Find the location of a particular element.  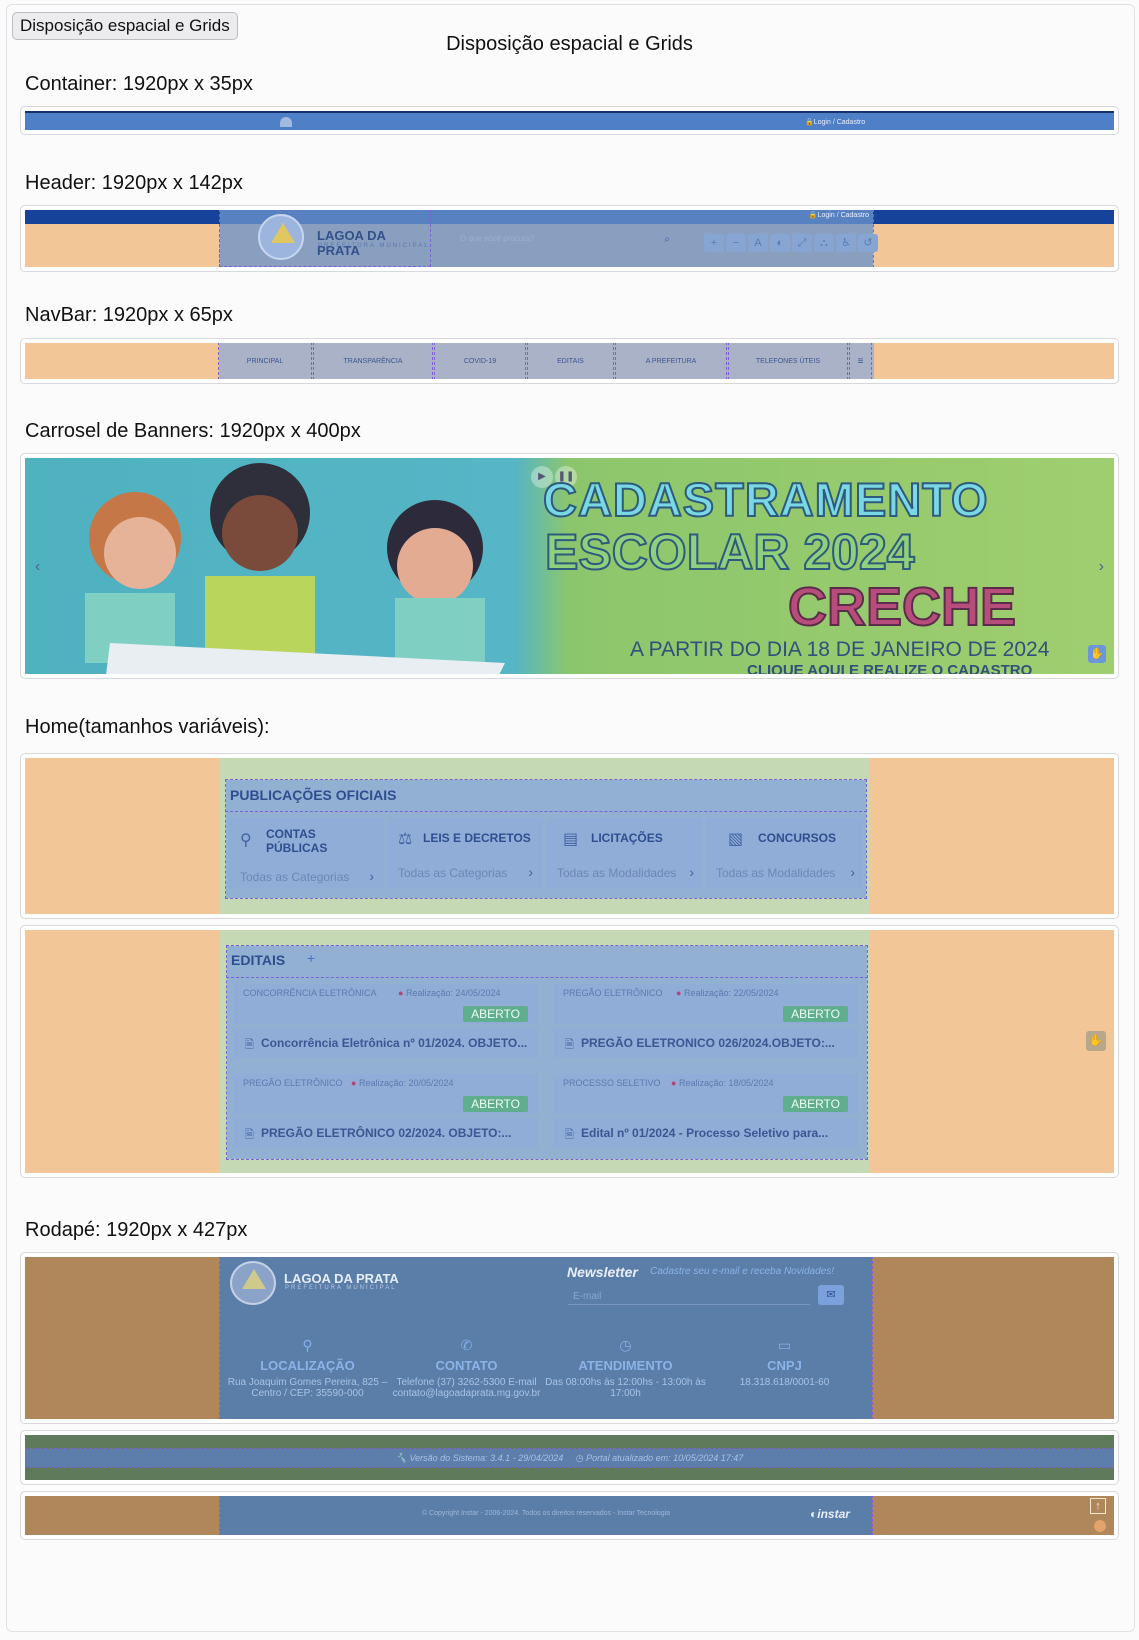

header-brand-sub: PREFEITURA MUNICIPAL is located at coordinates (374, 246).